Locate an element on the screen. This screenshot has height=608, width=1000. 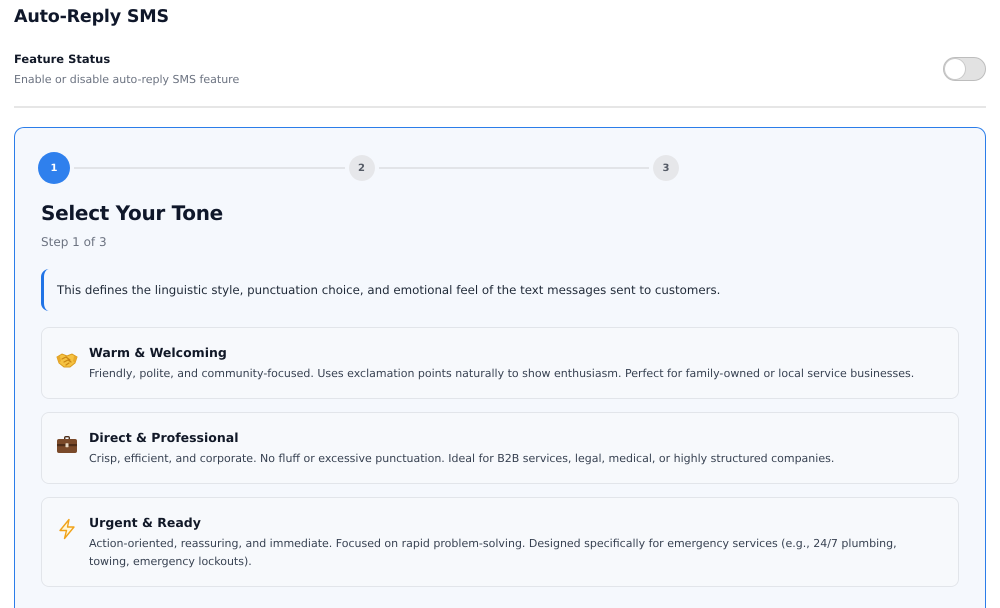
step-heading: Select Your Tone is located at coordinates (132, 213).